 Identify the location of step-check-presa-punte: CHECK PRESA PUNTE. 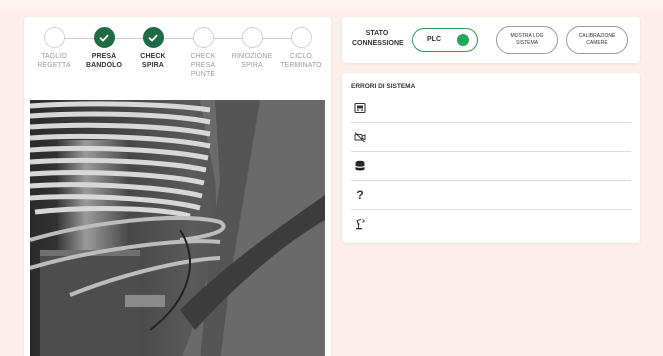
(203, 53).